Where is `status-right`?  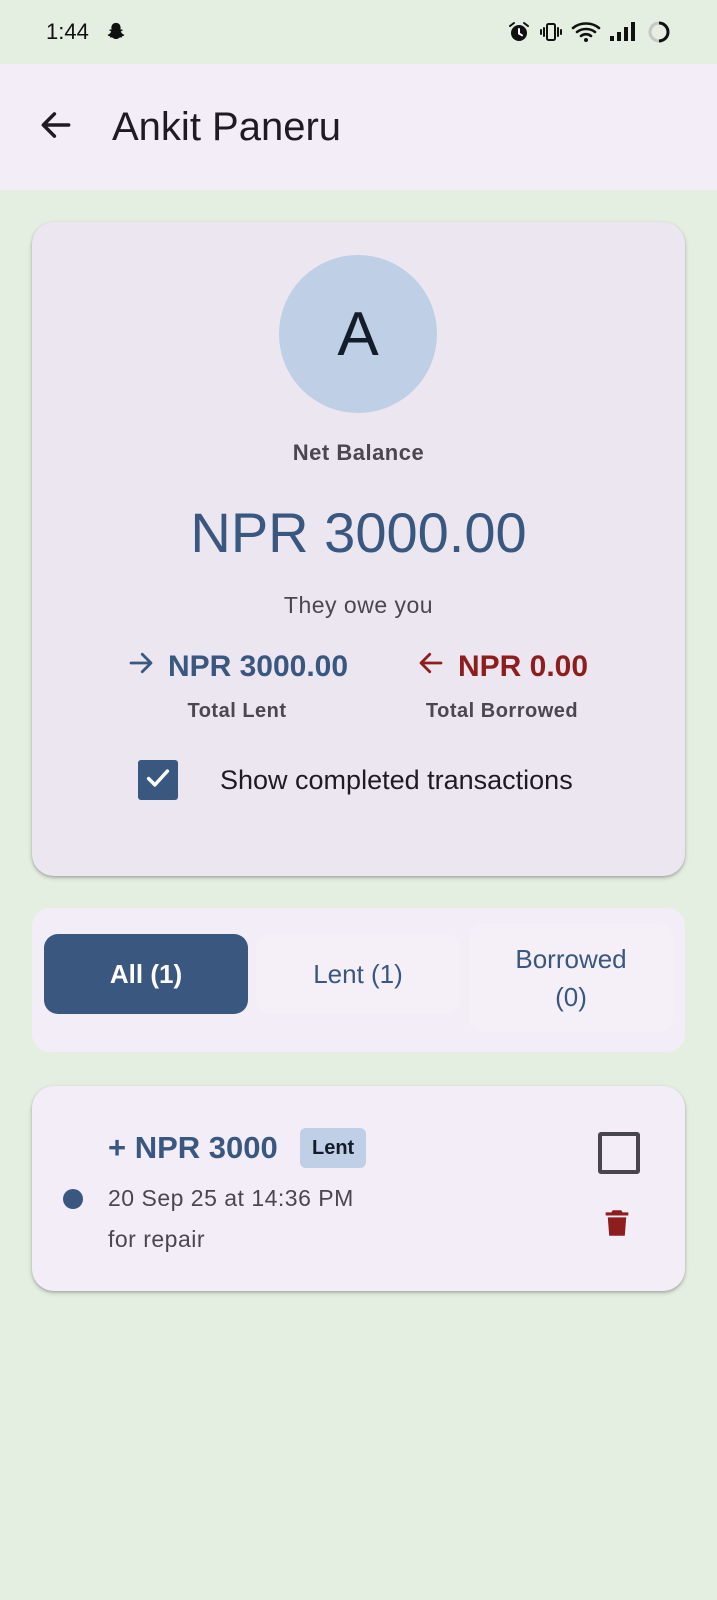
status-right is located at coordinates (589, 32).